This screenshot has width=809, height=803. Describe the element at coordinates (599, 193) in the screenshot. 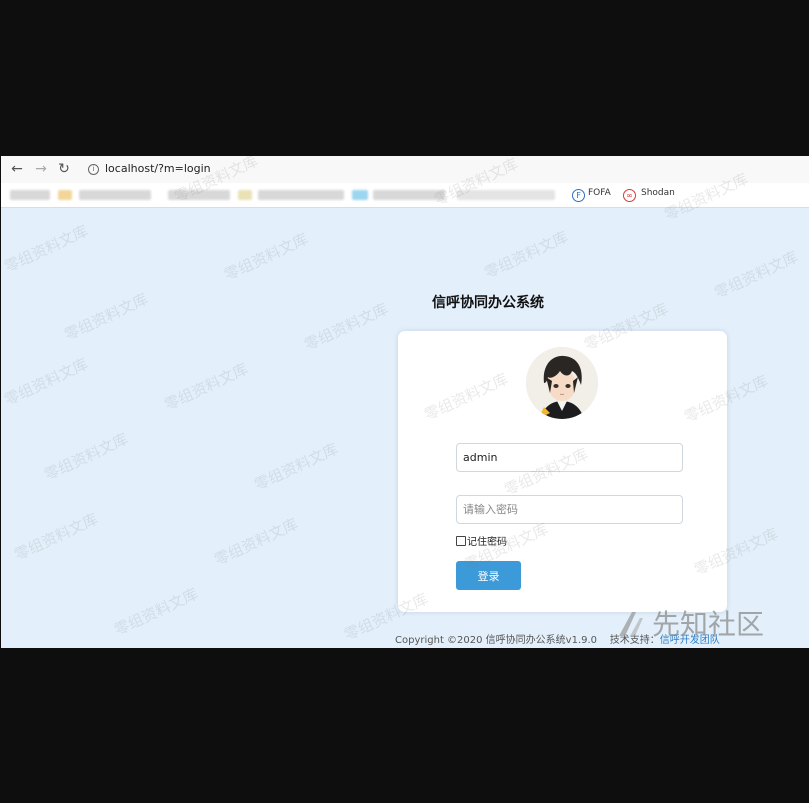

I see `bookmark-fofa: FOFA` at that location.